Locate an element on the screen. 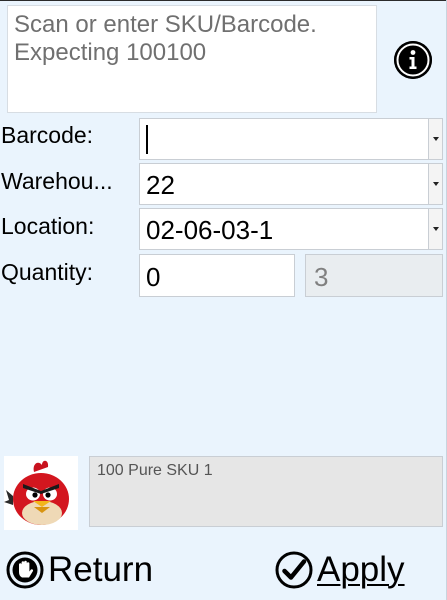 The height and width of the screenshot is (600, 447). location-combobox: 02-06-03-1 is located at coordinates (291, 229).